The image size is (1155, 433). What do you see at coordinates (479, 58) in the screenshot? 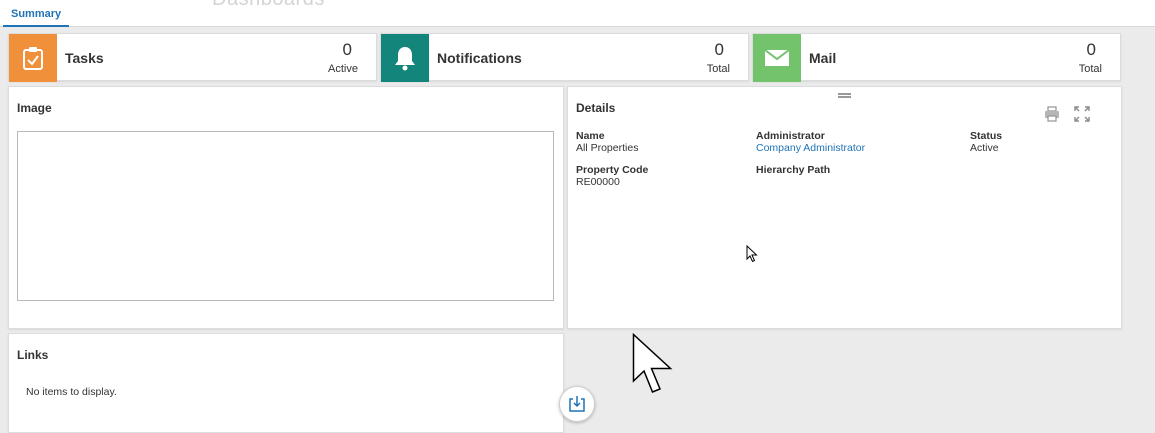
I see `notifications-label: Notifications` at bounding box center [479, 58].